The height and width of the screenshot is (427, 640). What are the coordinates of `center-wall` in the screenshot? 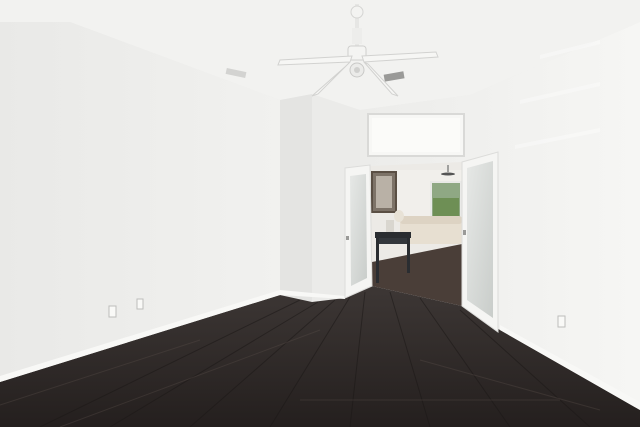 It's located at (296, 198).